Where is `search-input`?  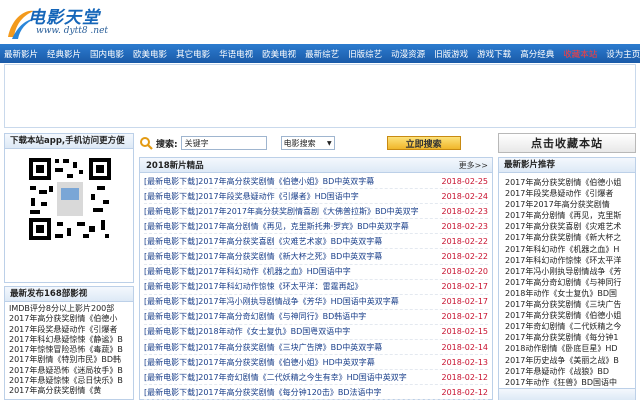
search-input is located at coordinates (223, 143).